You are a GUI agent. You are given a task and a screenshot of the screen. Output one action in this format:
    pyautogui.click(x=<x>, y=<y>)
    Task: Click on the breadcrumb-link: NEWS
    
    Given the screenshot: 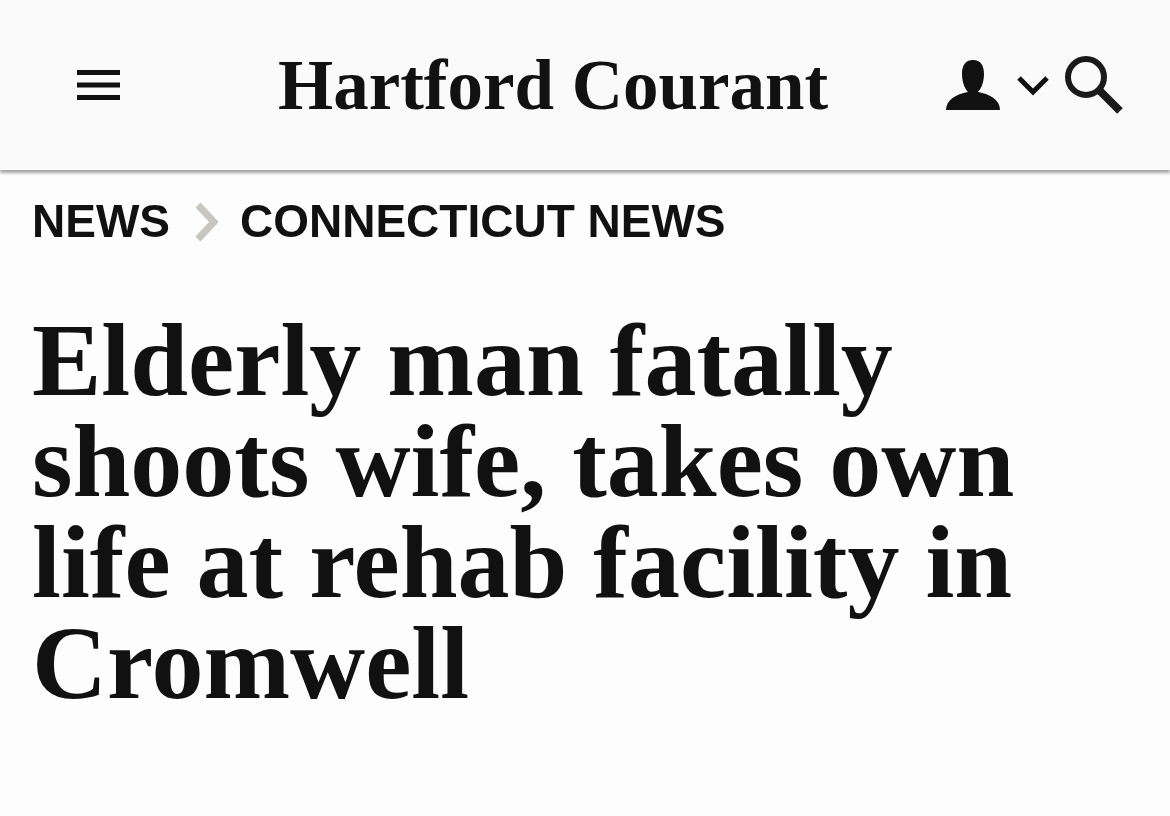 What is the action you would take?
    pyautogui.click(x=101, y=222)
    